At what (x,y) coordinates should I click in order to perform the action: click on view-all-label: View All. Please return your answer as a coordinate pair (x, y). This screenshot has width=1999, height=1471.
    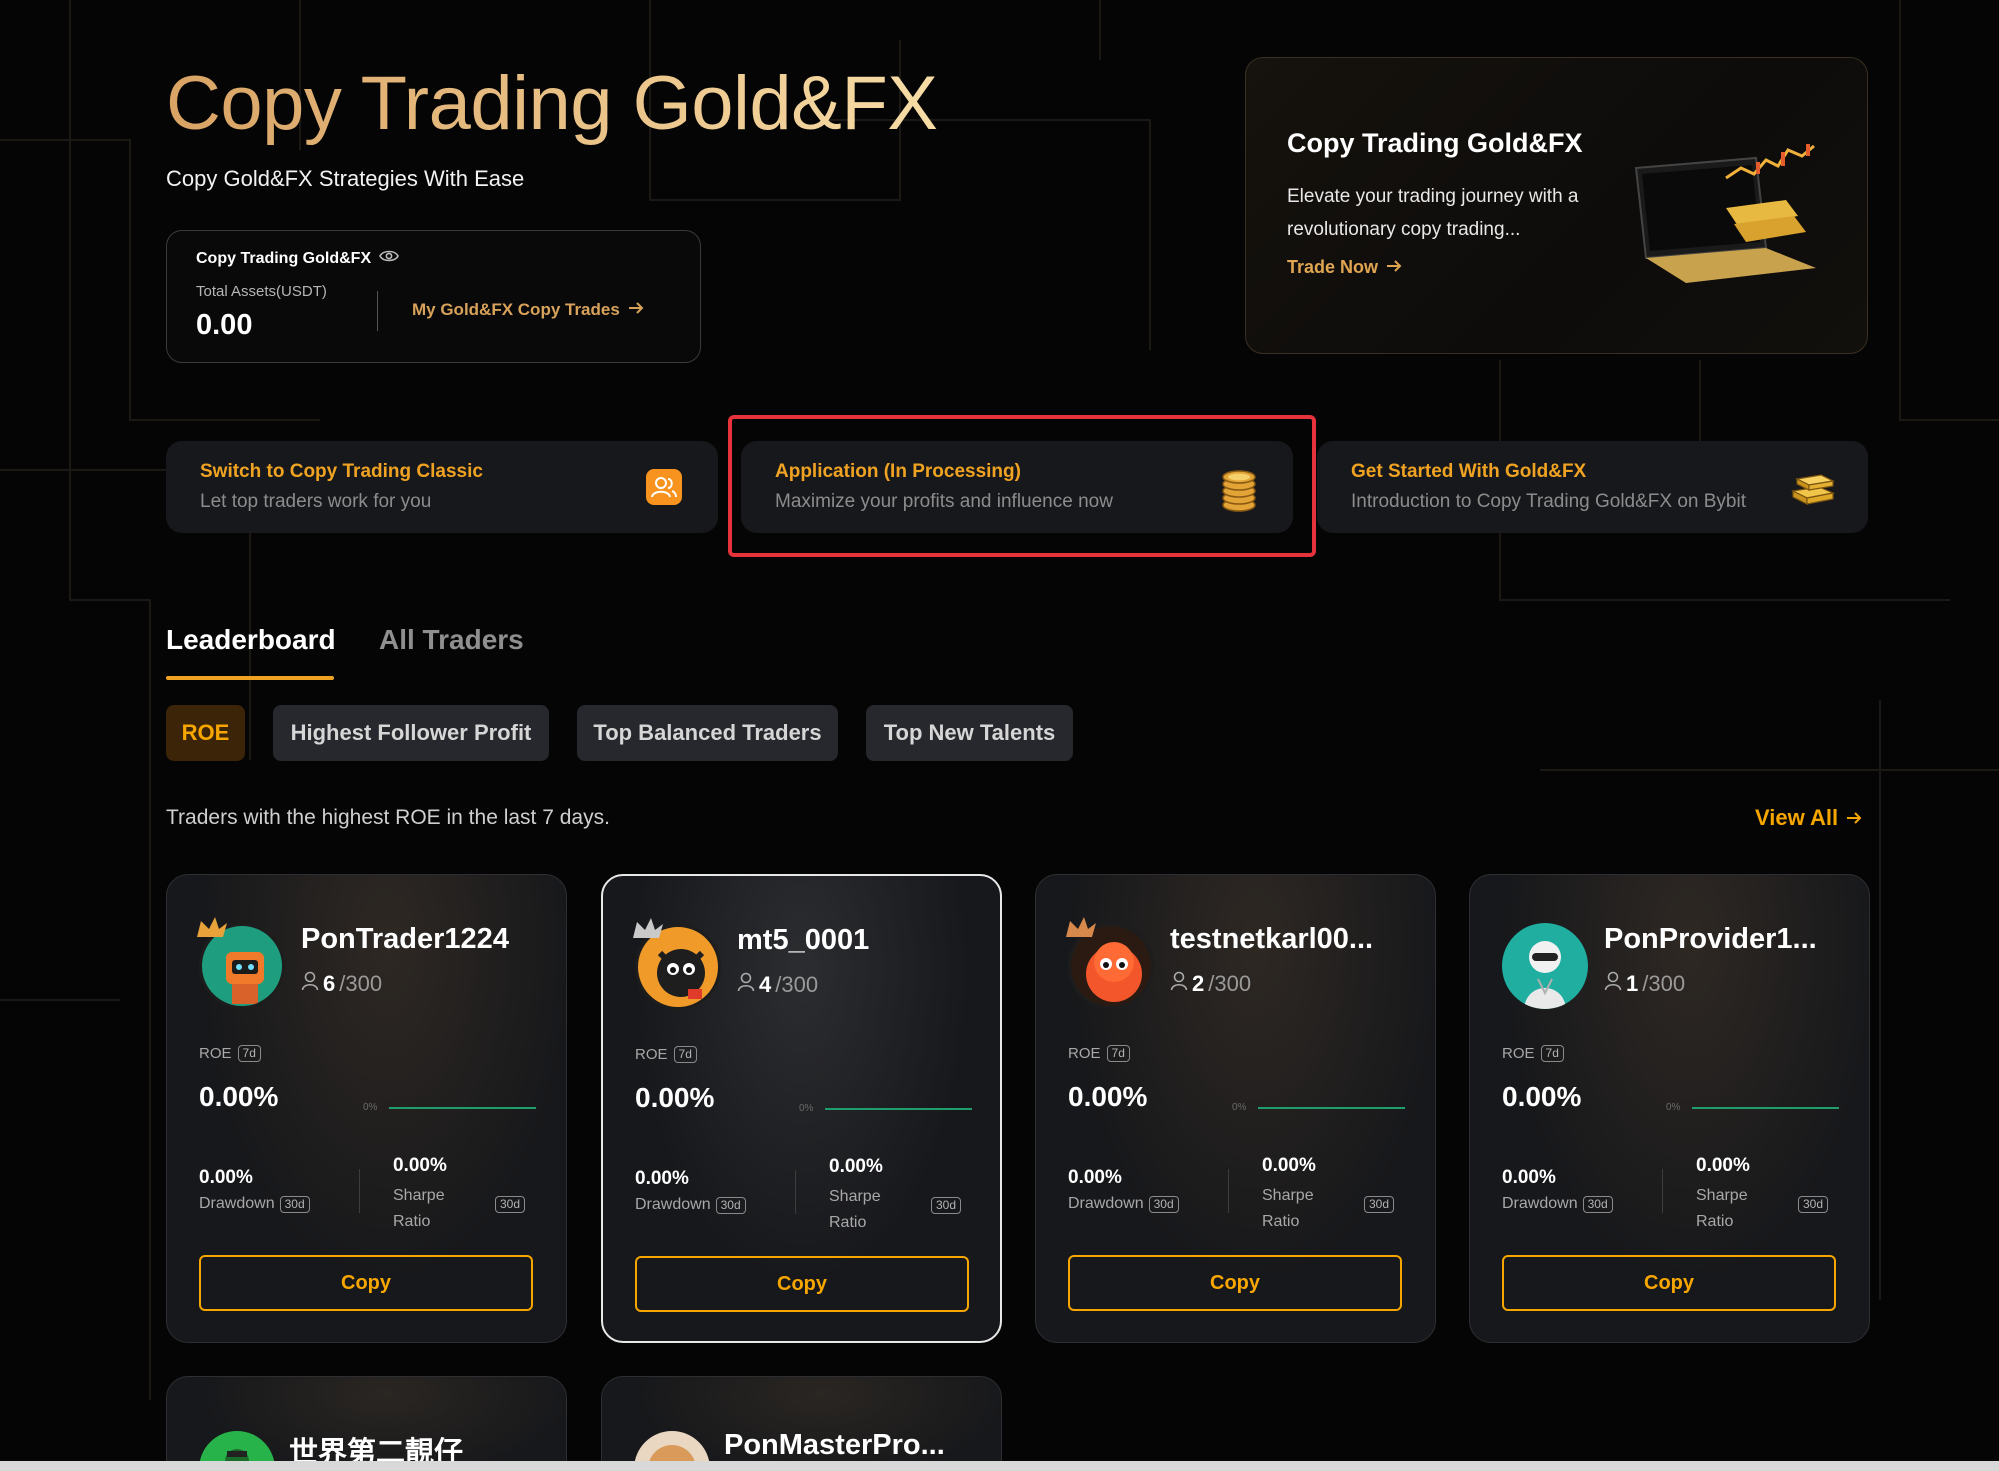
    Looking at the image, I should click on (1797, 817).